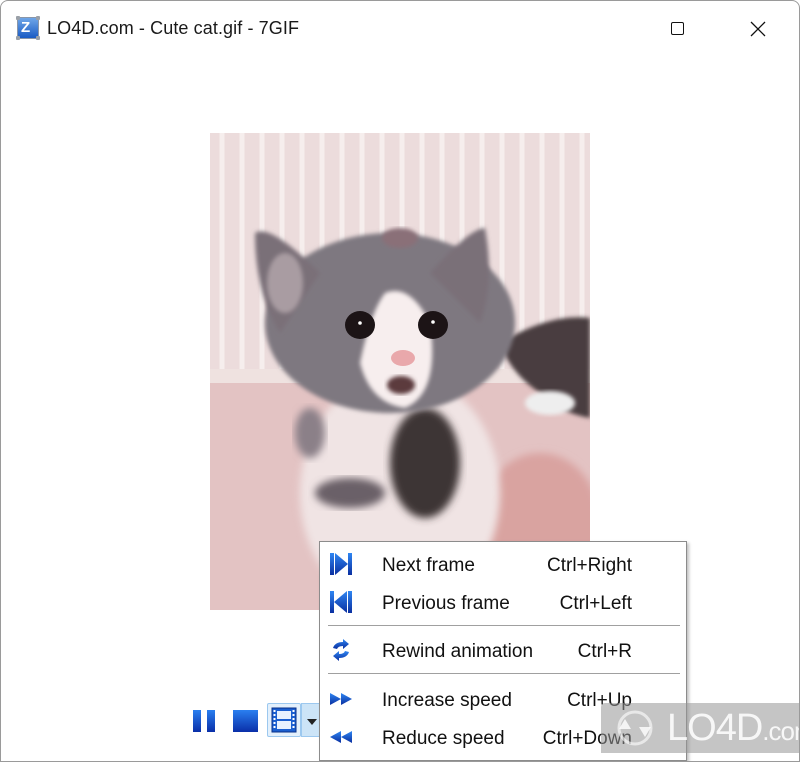  What do you see at coordinates (311, 720) in the screenshot?
I see `frames-dropdown-button` at bounding box center [311, 720].